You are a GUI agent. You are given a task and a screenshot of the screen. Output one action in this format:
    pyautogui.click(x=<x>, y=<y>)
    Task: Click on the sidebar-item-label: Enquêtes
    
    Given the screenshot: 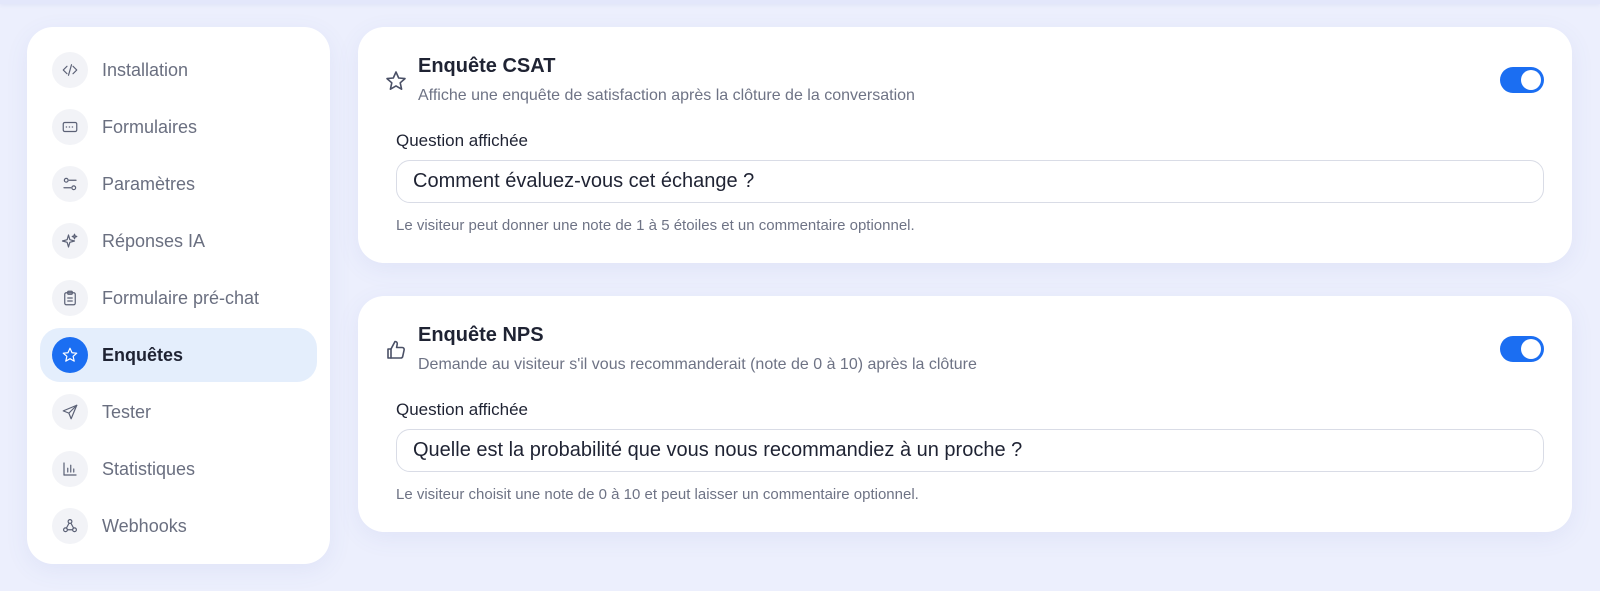 What is the action you would take?
    pyautogui.click(x=143, y=354)
    